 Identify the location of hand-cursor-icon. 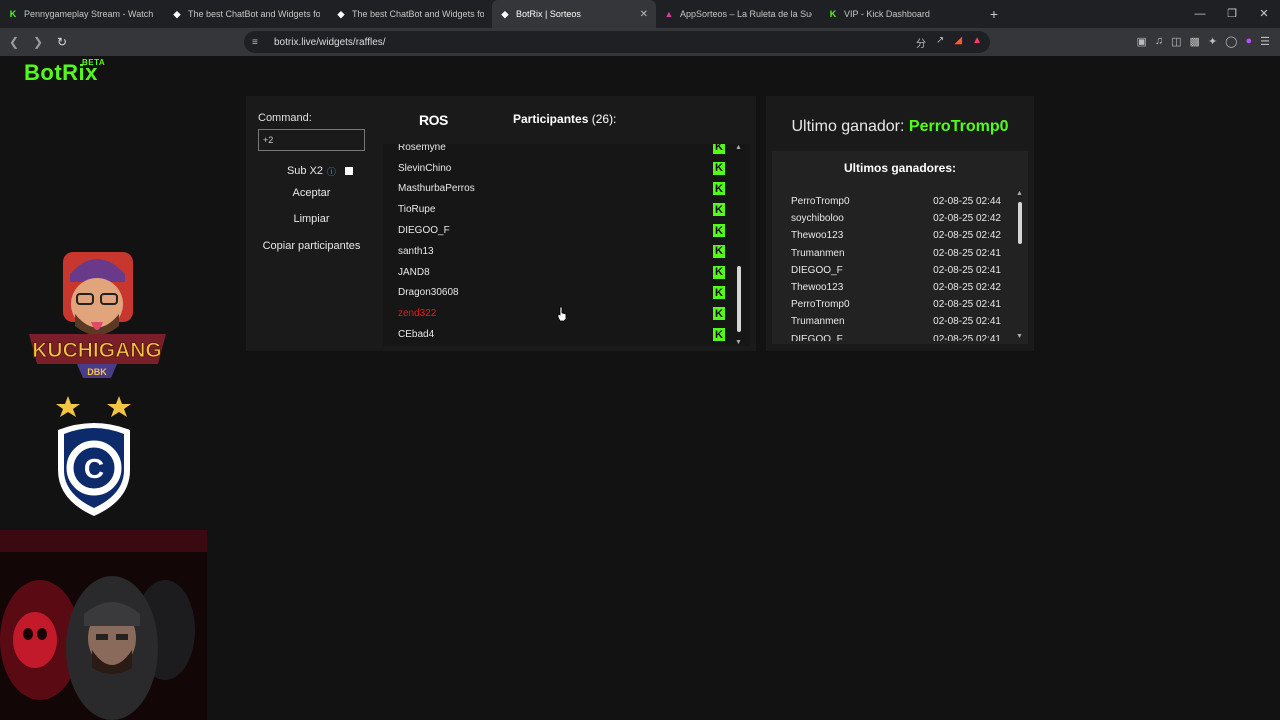
(562, 314).